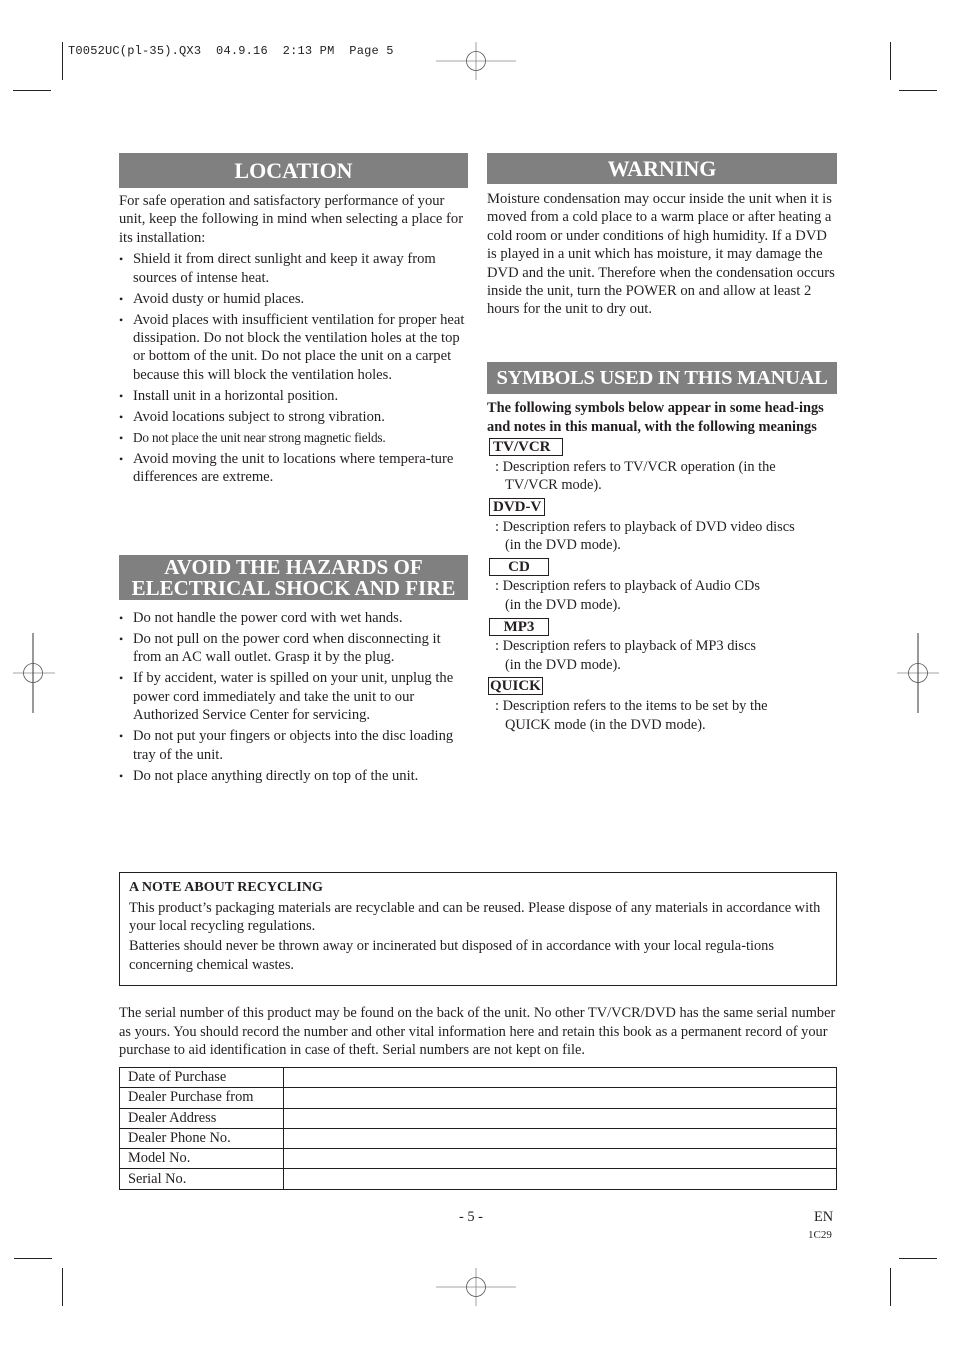 Image resolution: width=954 pixels, height=1351 pixels. What do you see at coordinates (820, 1235) in the screenshot?
I see `document-code: 1C29` at bounding box center [820, 1235].